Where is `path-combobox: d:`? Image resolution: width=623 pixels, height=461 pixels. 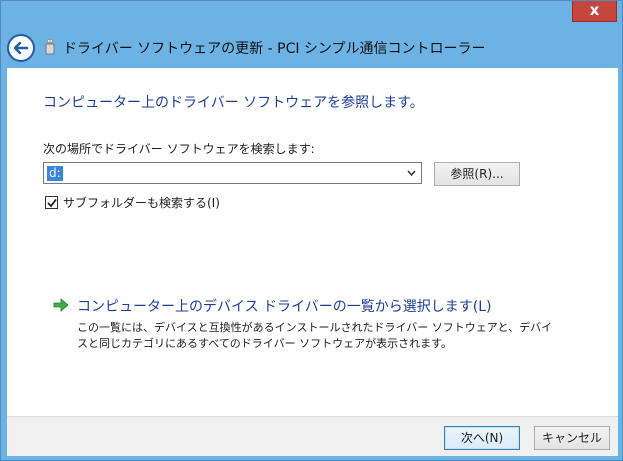 path-combobox: d: is located at coordinates (232, 173).